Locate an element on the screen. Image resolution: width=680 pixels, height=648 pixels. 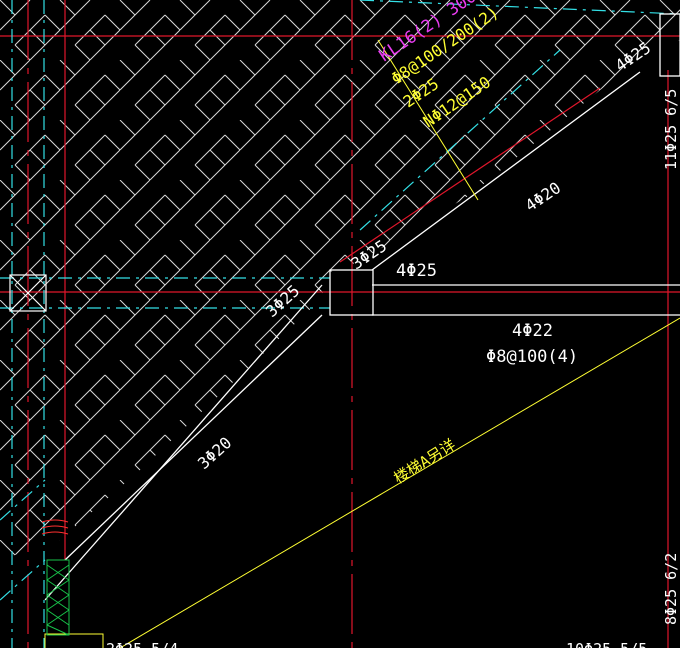
label-left-diag-lower-group: 3Φ20 is located at coordinates (214, 453).